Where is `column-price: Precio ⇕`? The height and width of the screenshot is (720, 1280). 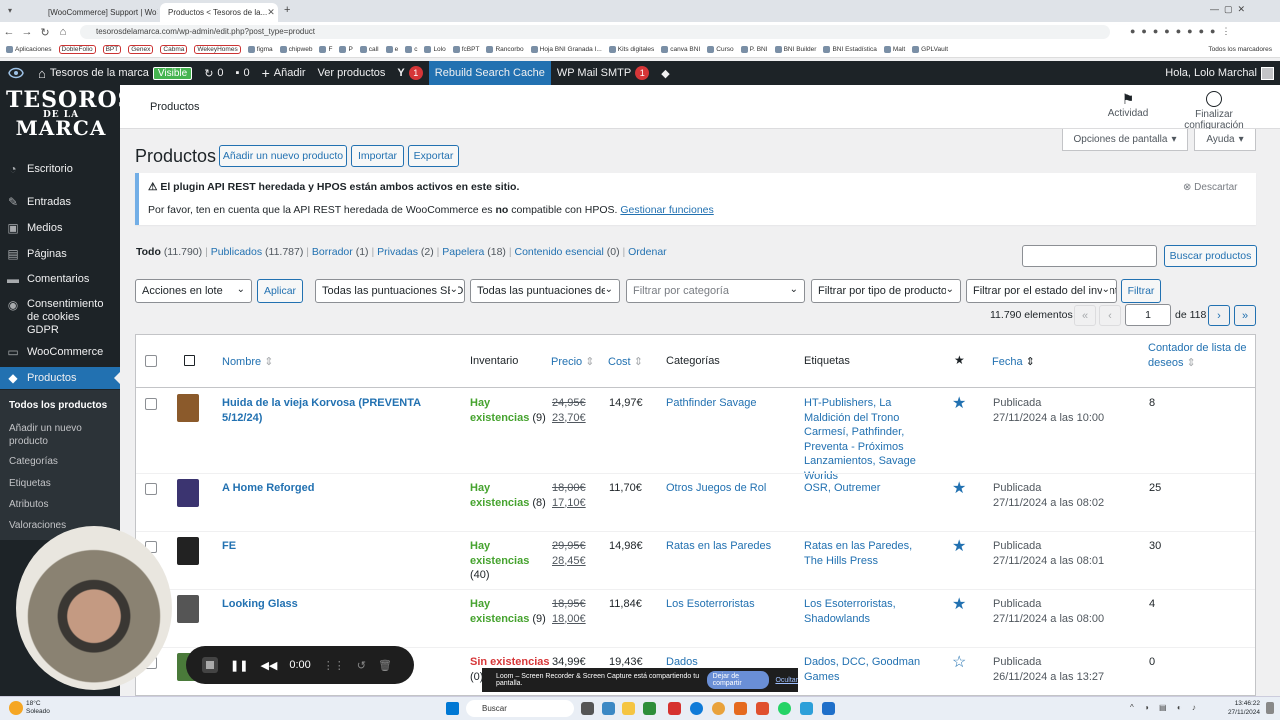 column-price: Precio ⇕ is located at coordinates (572, 361).